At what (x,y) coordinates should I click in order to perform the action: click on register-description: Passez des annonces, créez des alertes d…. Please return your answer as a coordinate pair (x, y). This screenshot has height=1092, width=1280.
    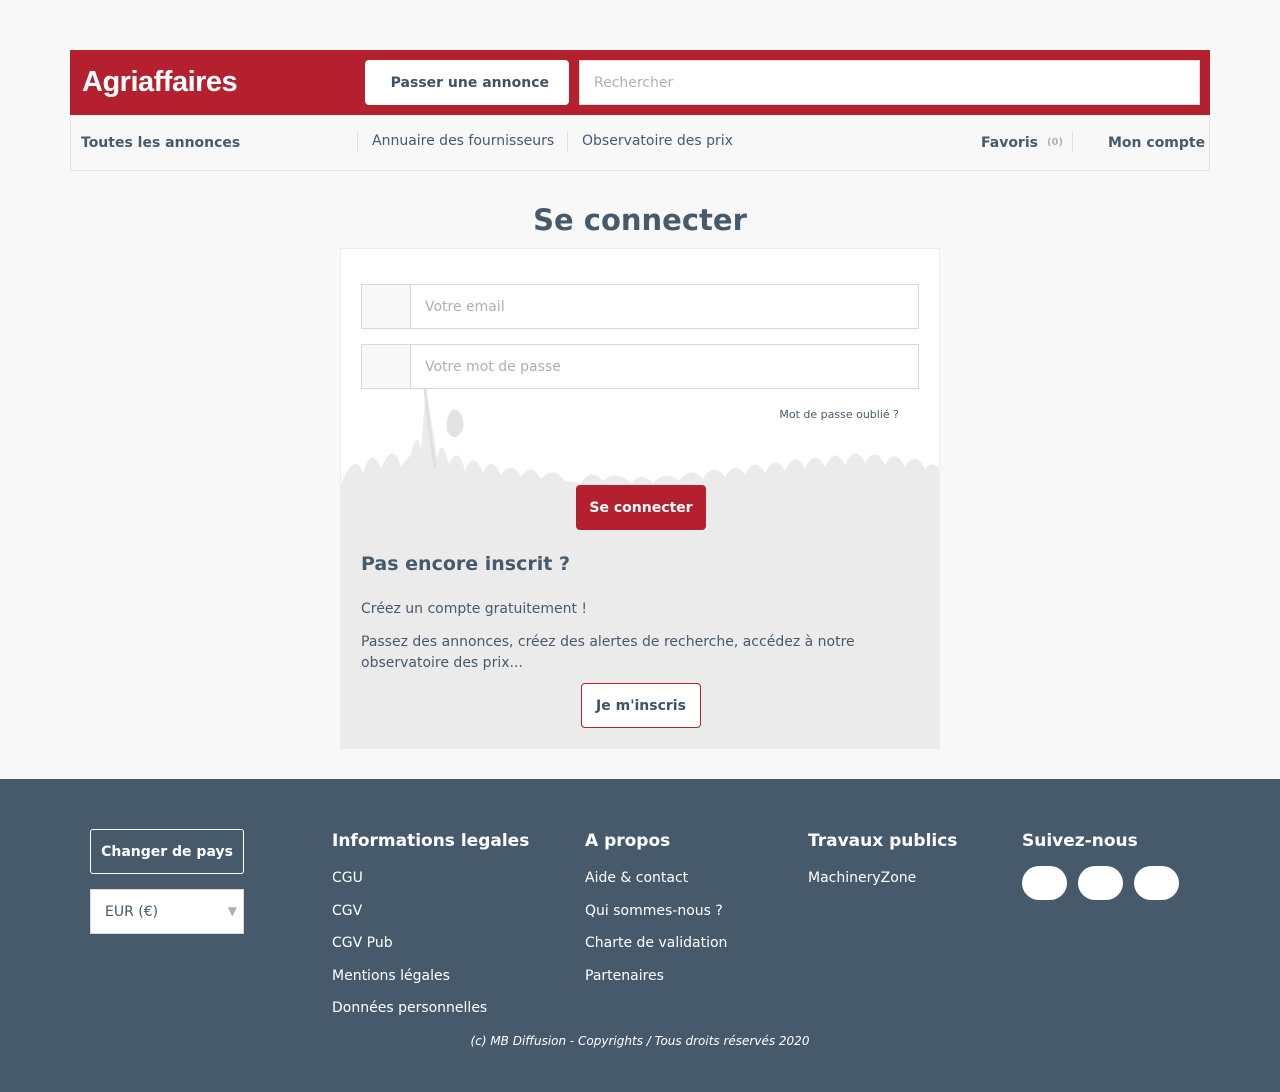
    Looking at the image, I should click on (608, 652).